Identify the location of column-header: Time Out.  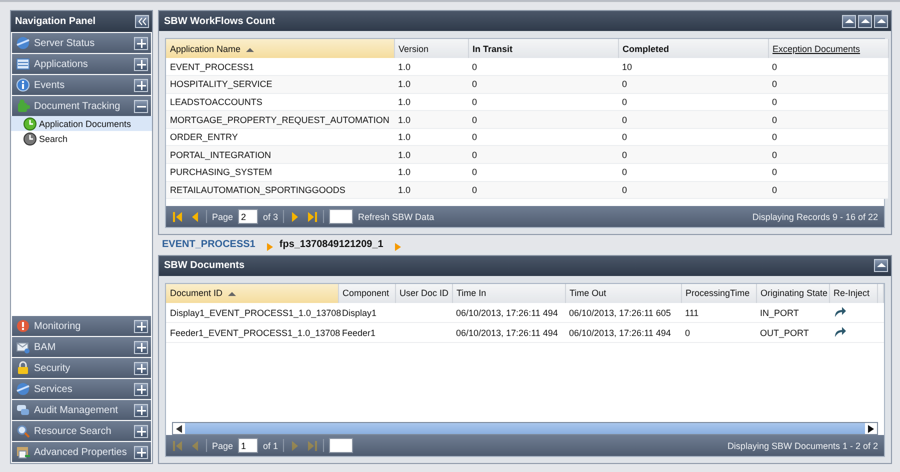
(623, 293).